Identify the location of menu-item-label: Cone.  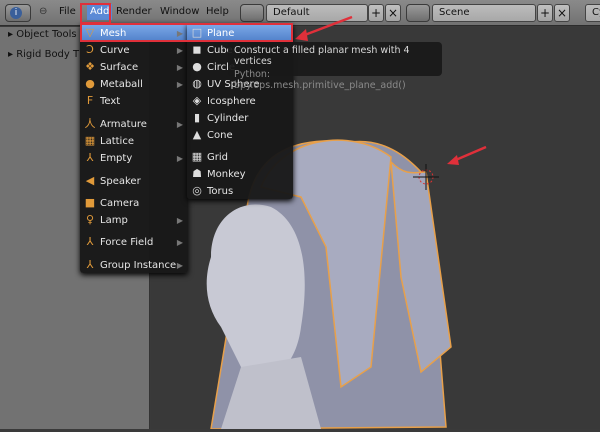
(220, 135).